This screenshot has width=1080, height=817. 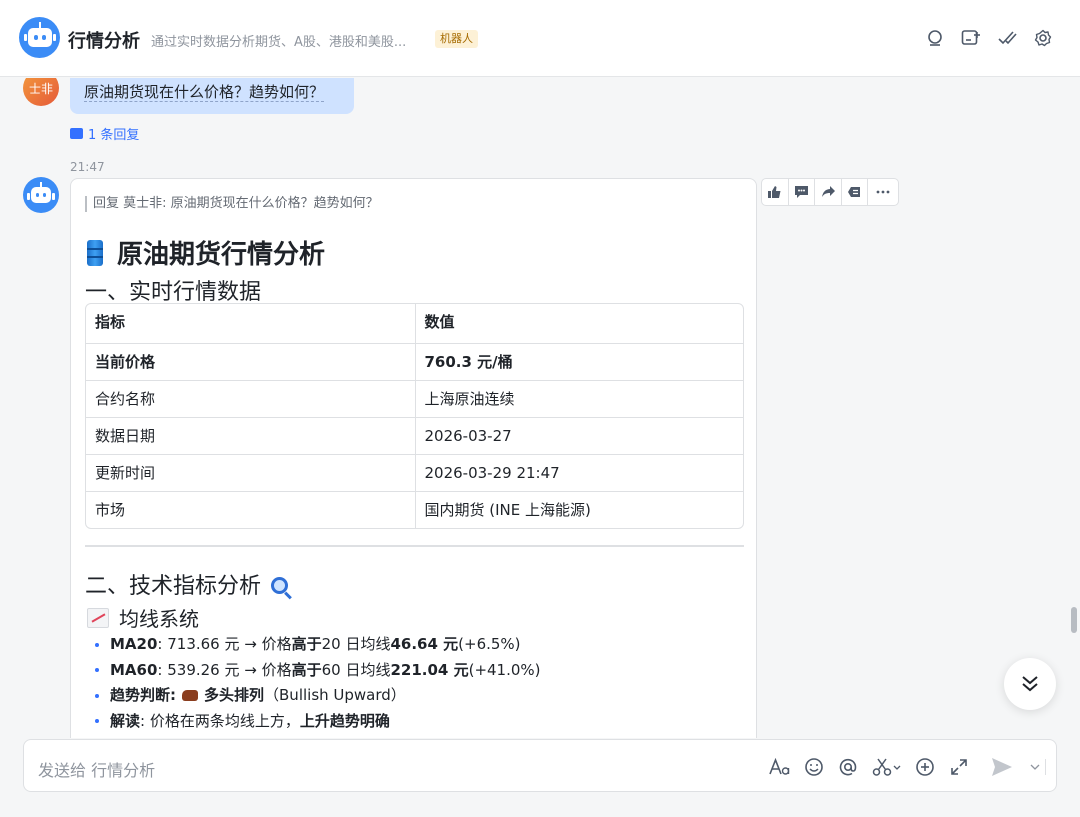 I want to click on double-chevron-down-icon, so click(x=1030, y=684).